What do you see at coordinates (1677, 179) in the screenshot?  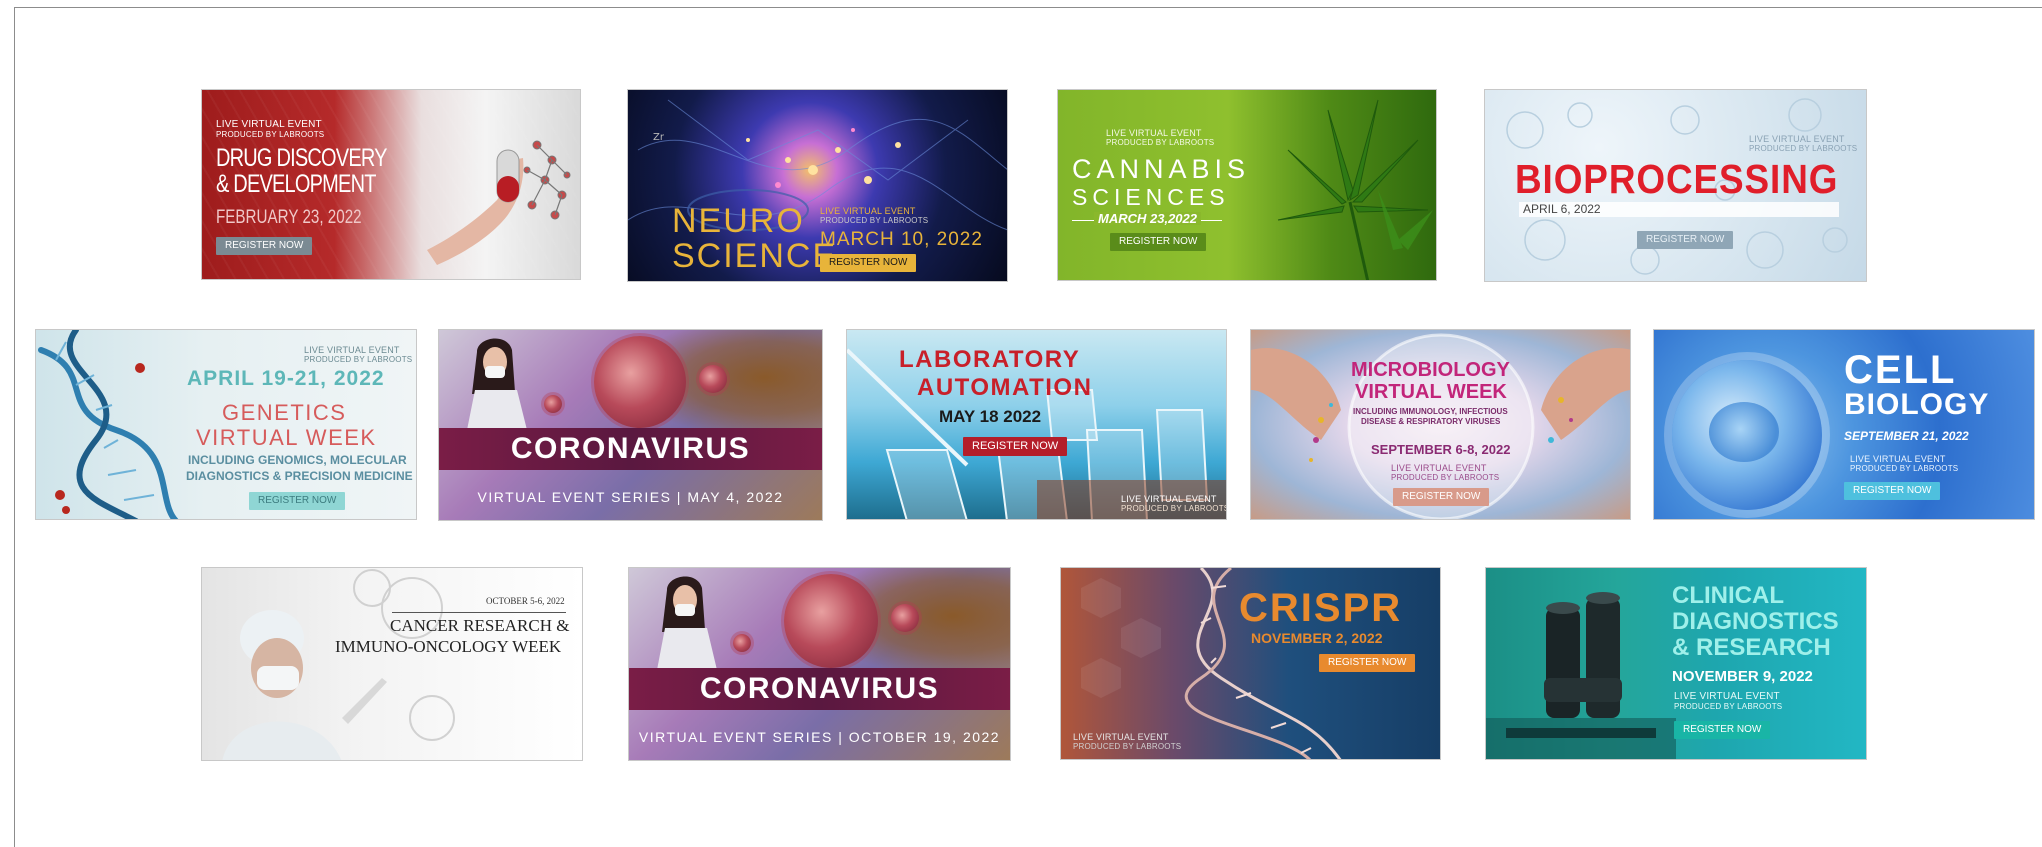 I see `bio-title: BIOPROCESSING` at bounding box center [1677, 179].